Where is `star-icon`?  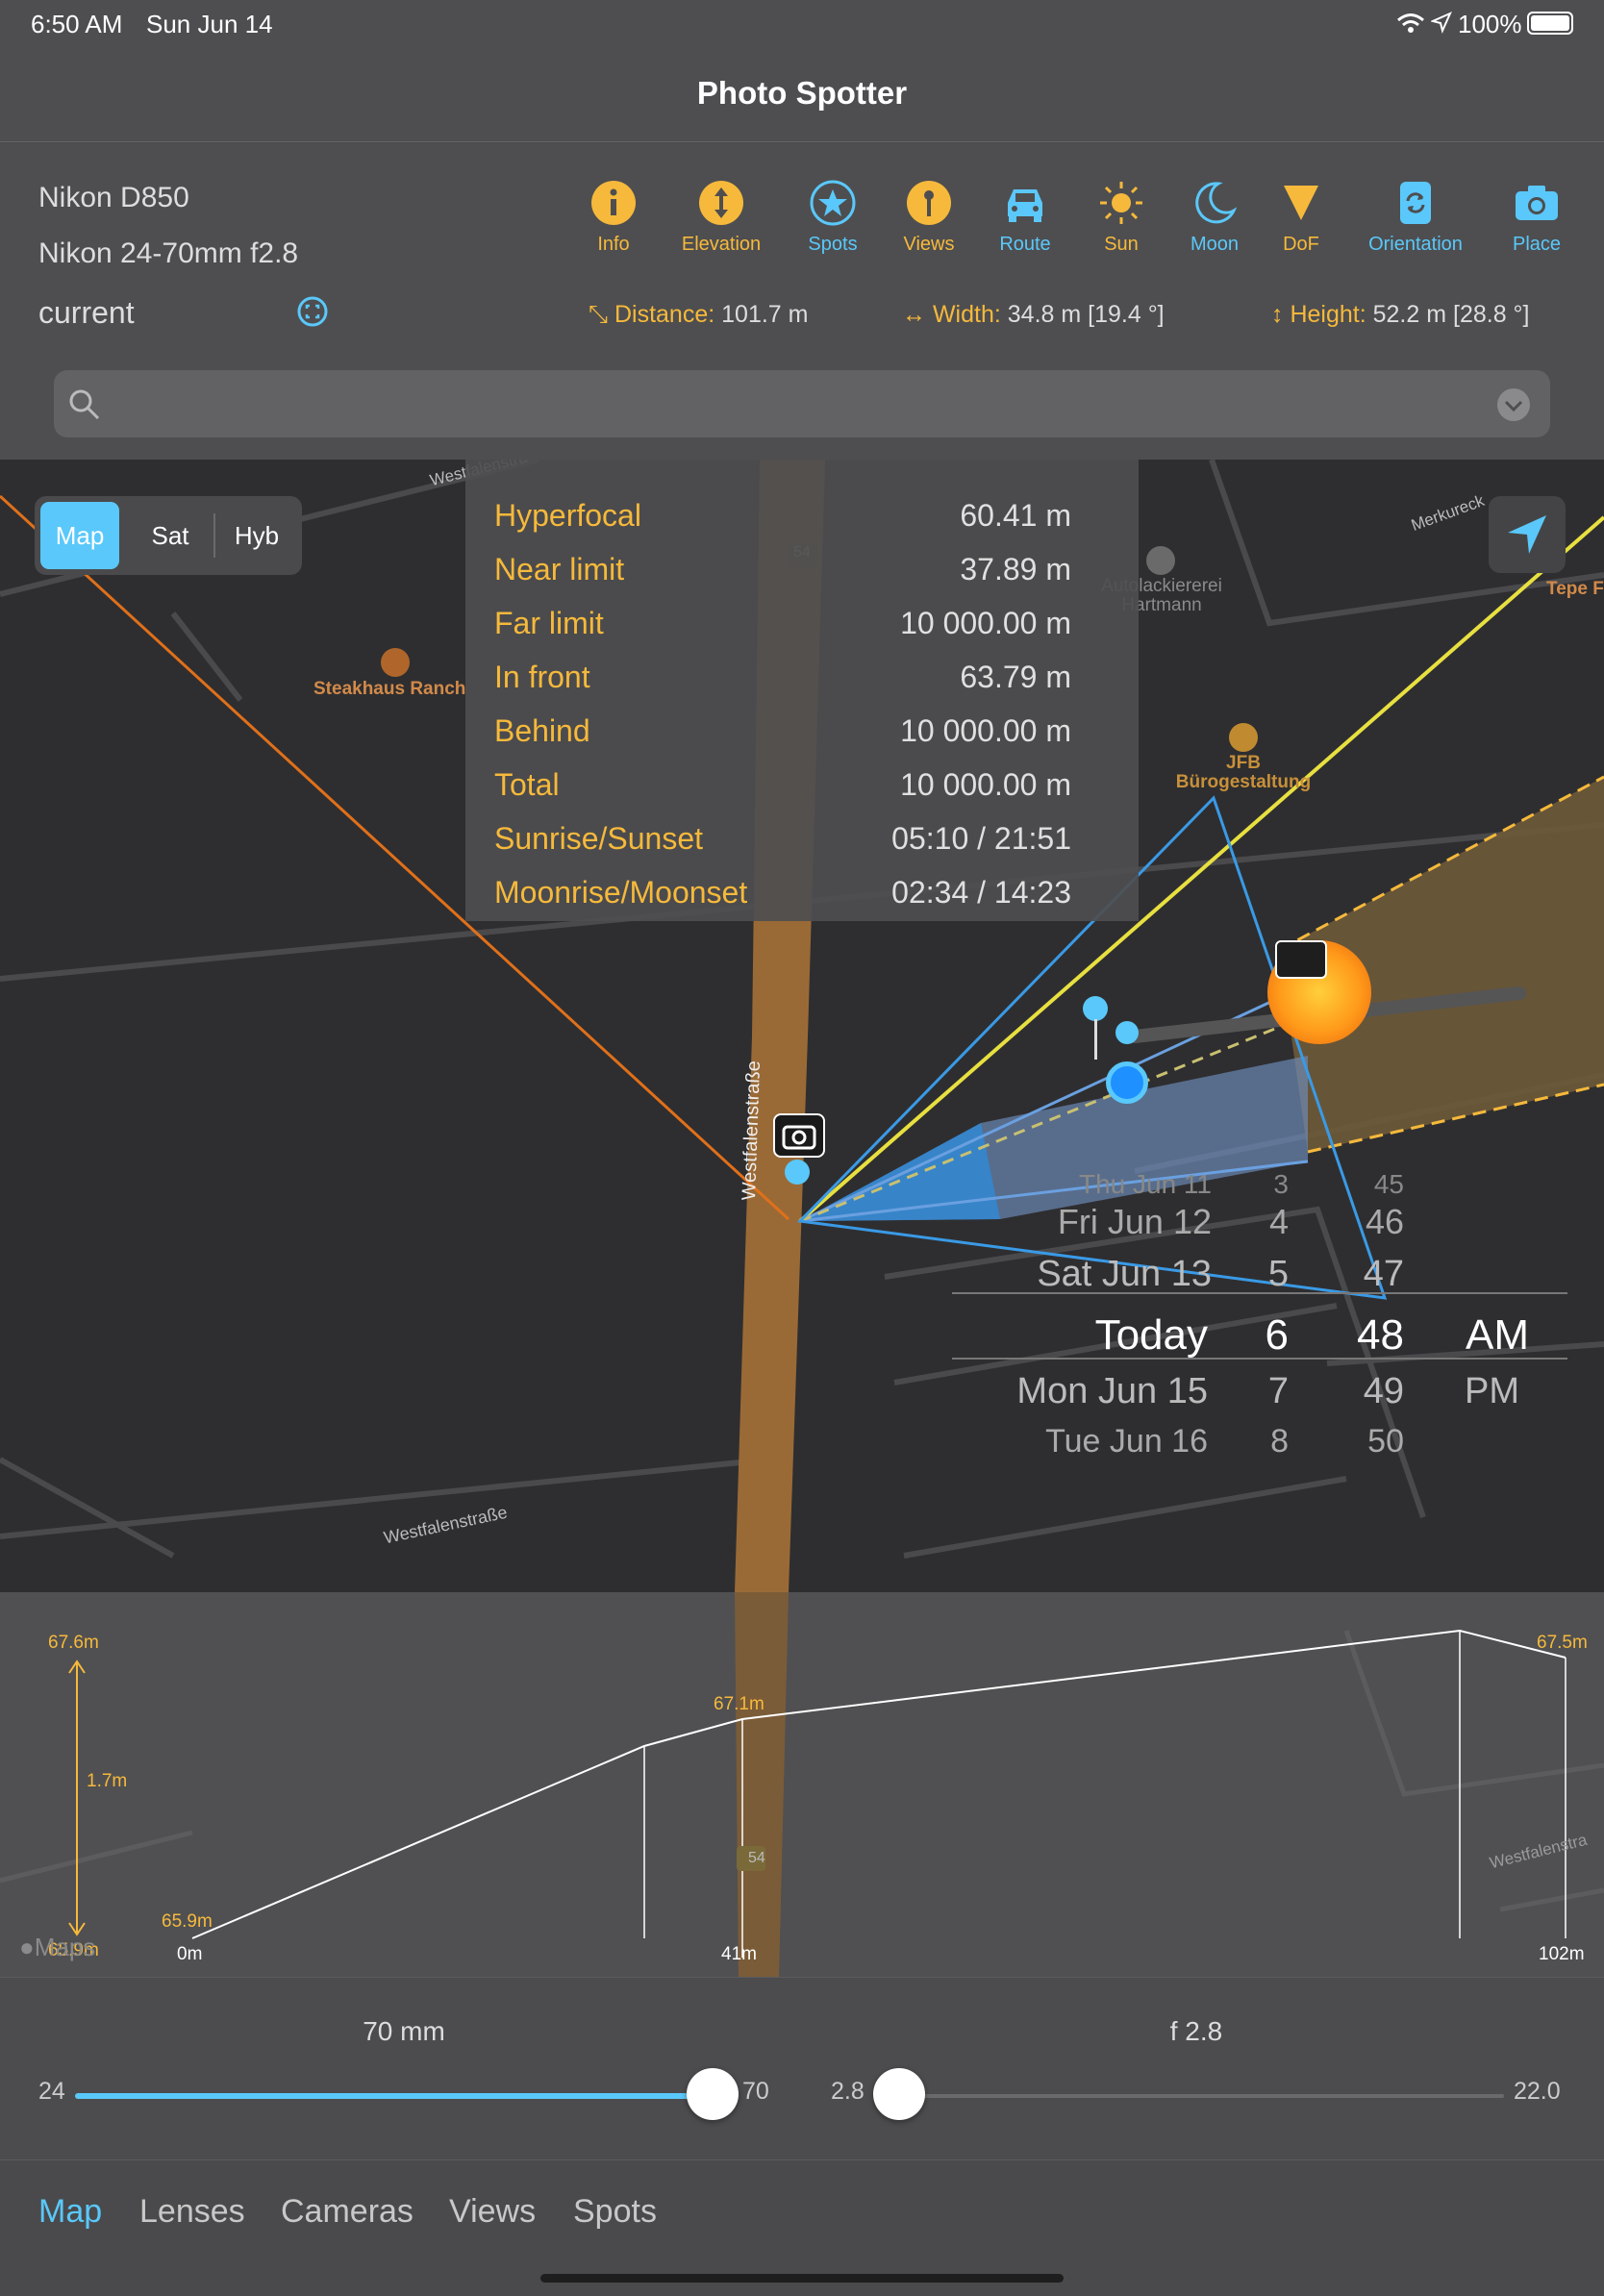
star-icon is located at coordinates (833, 203).